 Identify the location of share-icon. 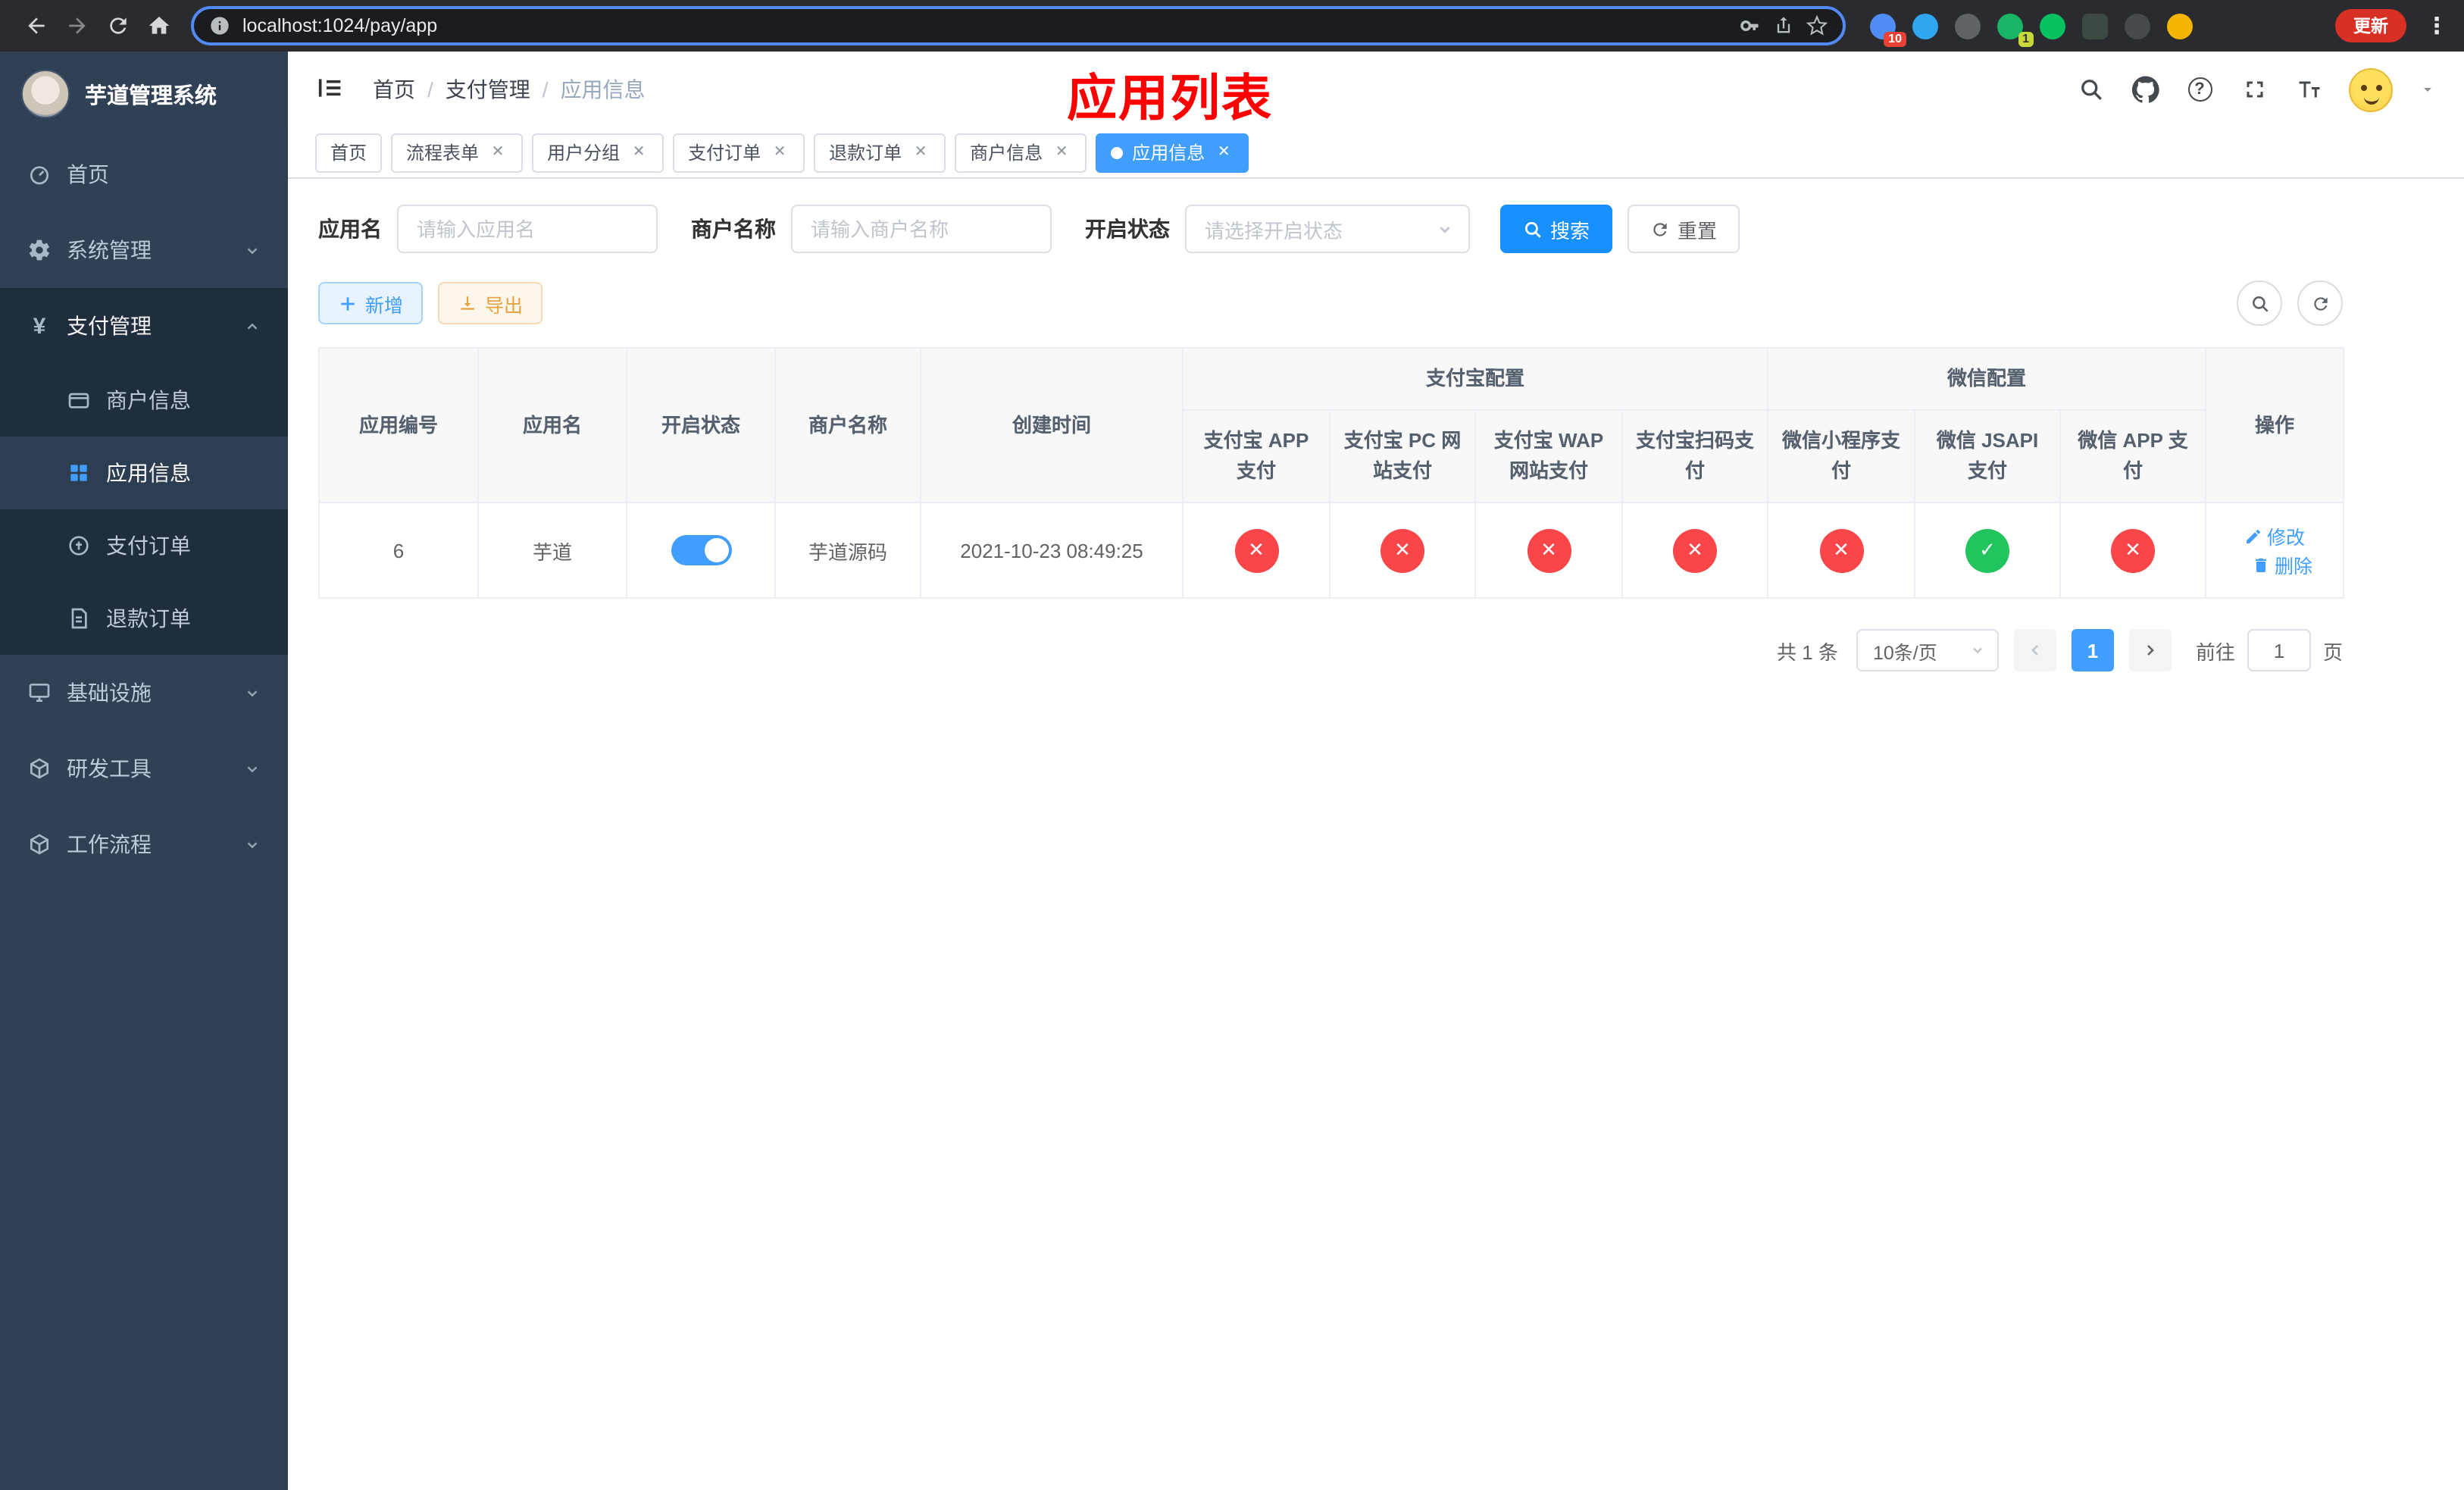
(1783, 26).